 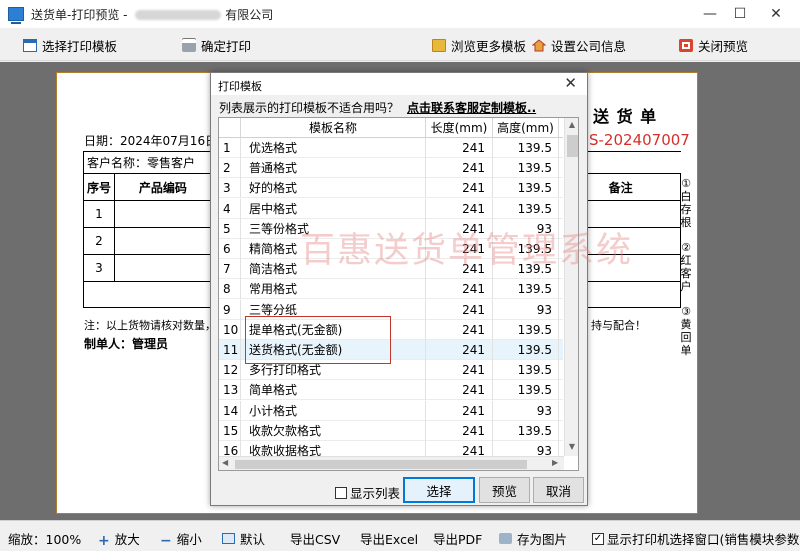 I want to click on show-printer-checkbox: ✓ 显示打印机选择窗口(销售模块参数), so click(x=696, y=538).